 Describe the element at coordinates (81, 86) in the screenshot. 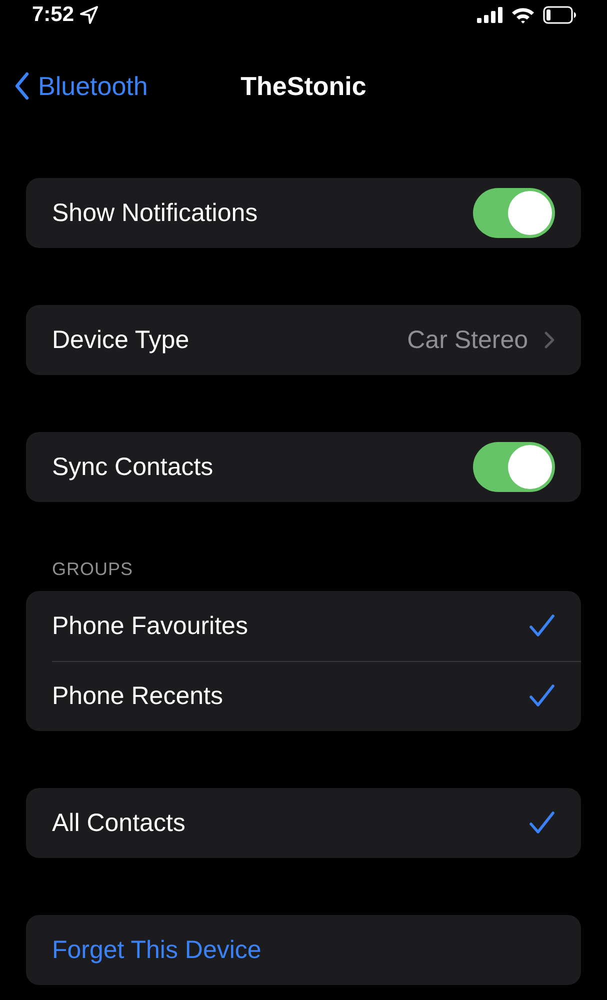

I see `back-button: Bluetooth` at that location.